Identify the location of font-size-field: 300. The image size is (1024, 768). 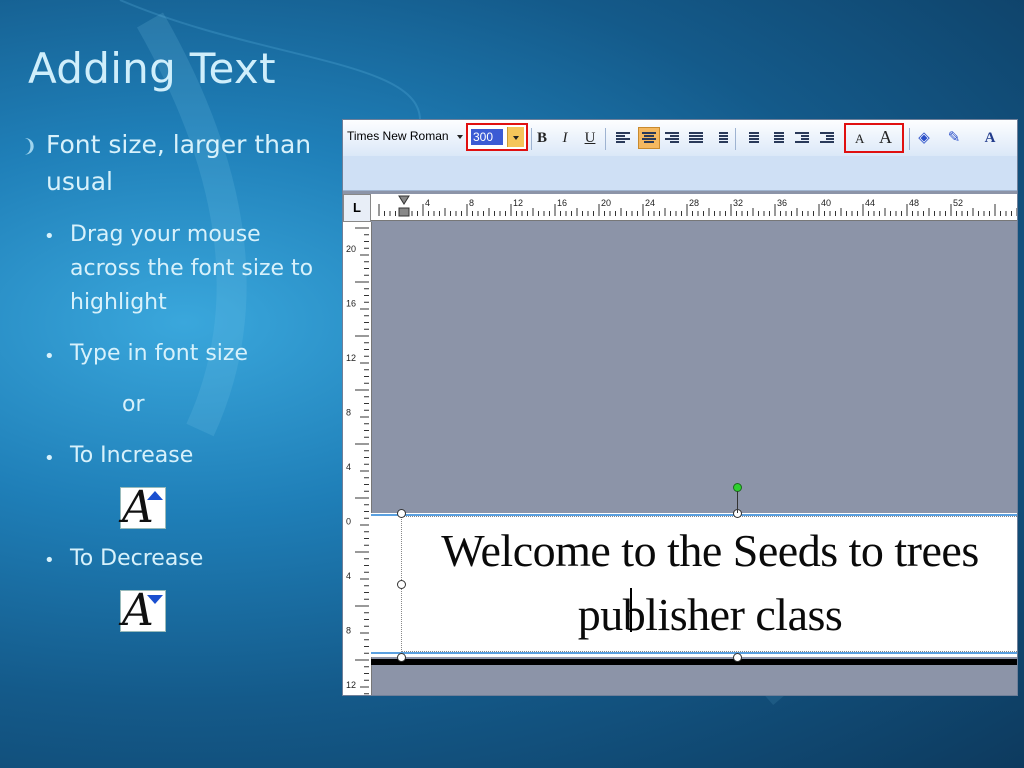
(497, 137).